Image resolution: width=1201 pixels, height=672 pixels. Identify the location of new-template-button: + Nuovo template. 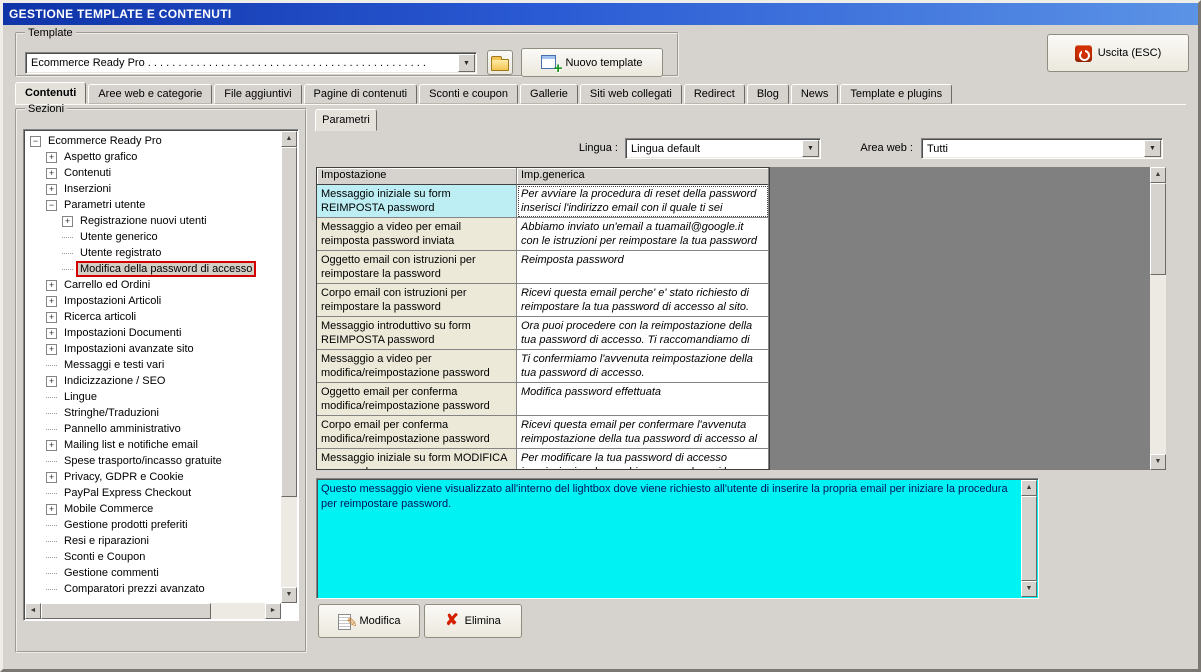
(592, 62).